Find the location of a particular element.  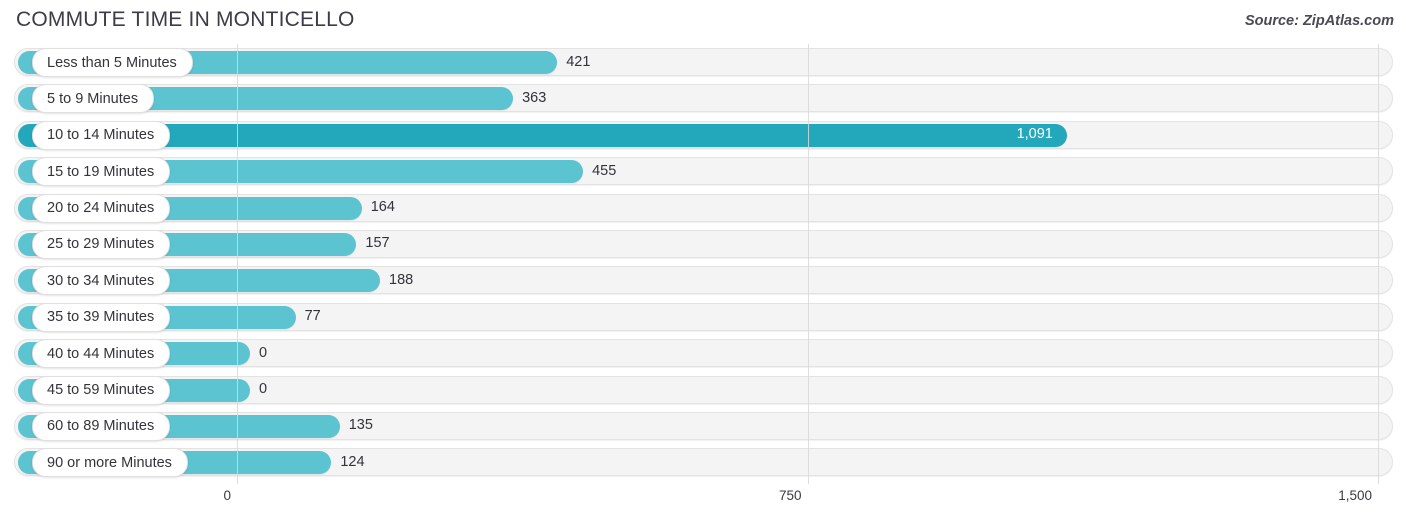

source-attribution: Source: ZipAtlas.com is located at coordinates (1319, 21).